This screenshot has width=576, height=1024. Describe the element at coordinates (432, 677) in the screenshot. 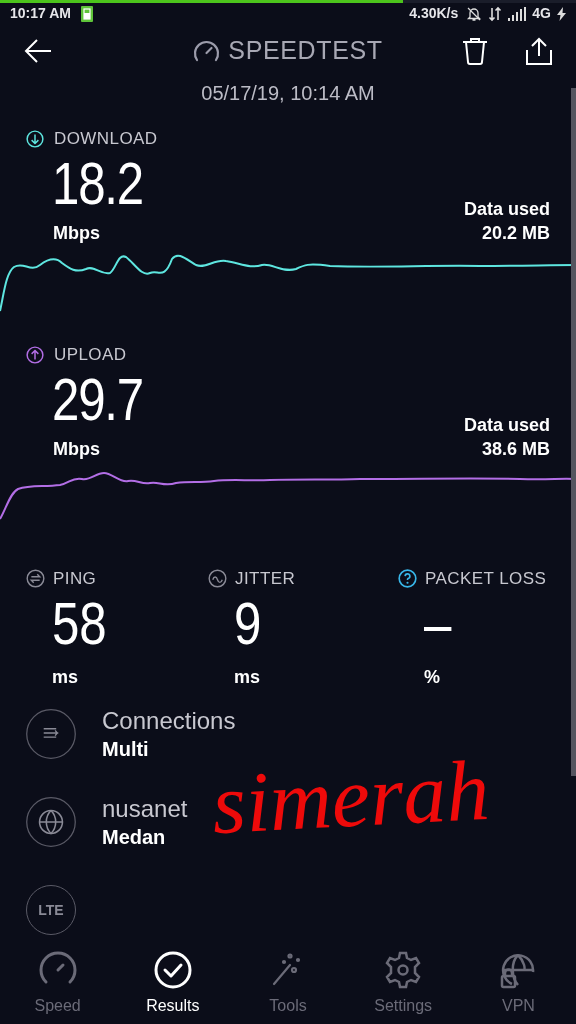

I see `stat-unit: %` at that location.